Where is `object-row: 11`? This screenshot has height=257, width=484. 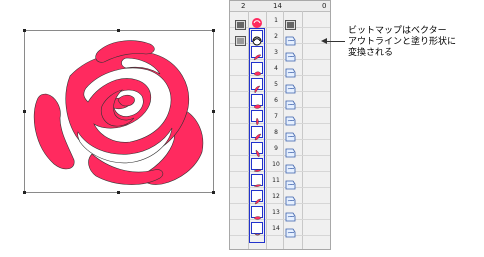
object-row: 11 is located at coordinates (280, 181).